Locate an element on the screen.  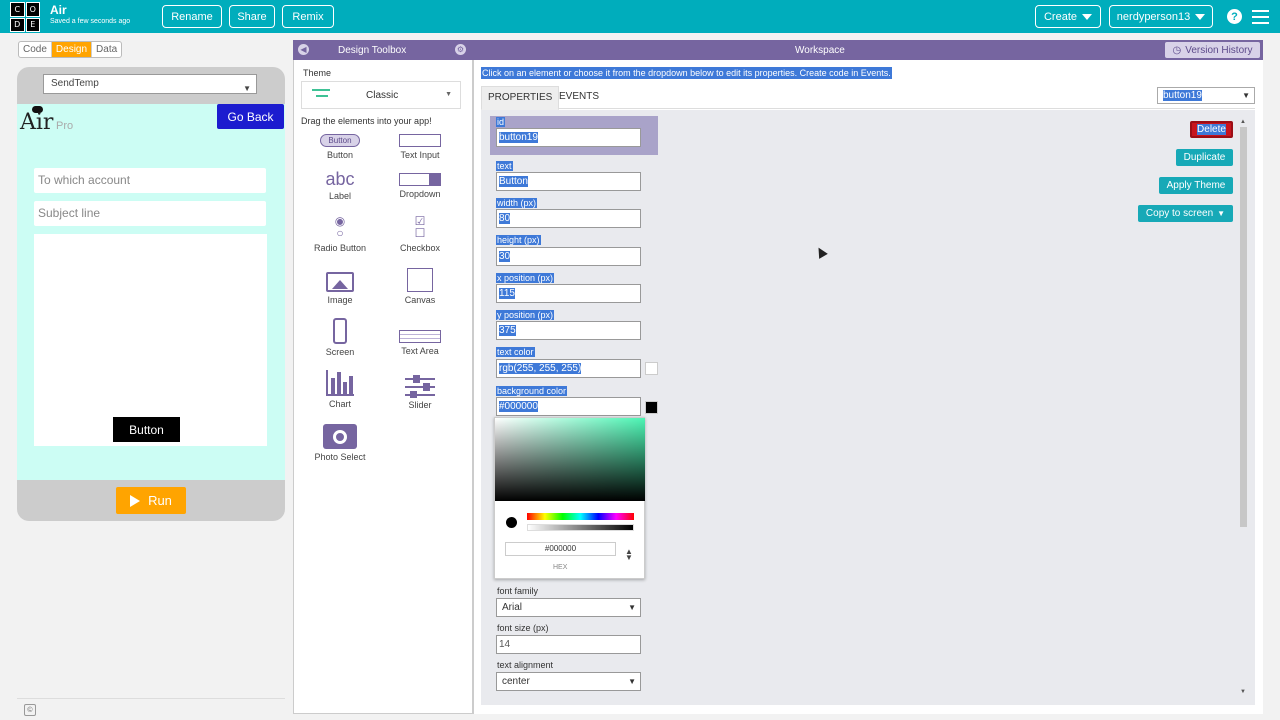
tool-label: Chart is located at coordinates (339, 404).